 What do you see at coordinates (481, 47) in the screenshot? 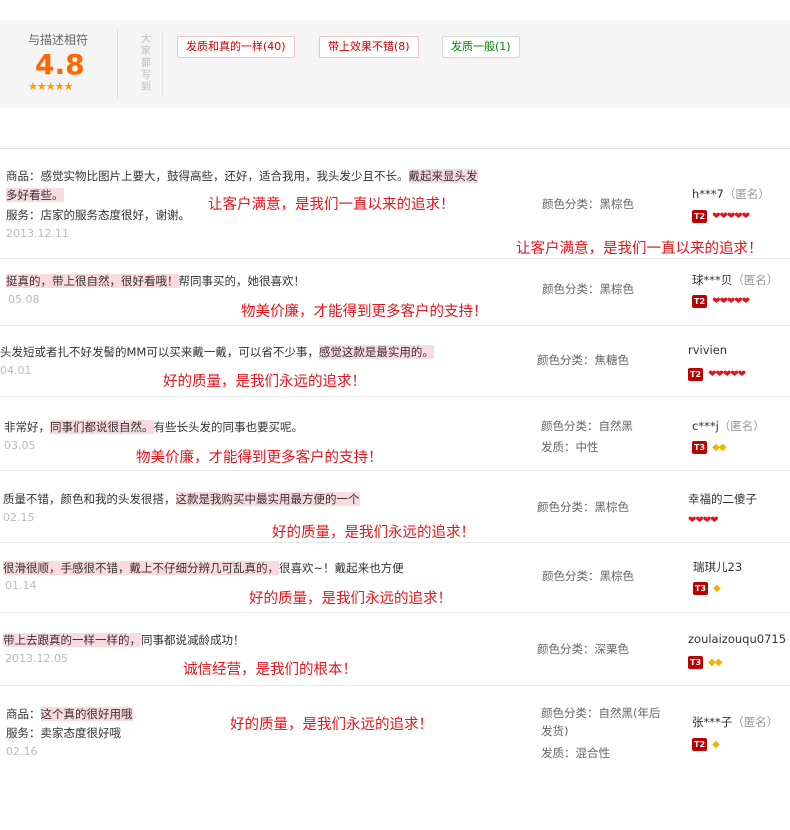
I see `review-tag-hair-average: 发质一般(1)` at bounding box center [481, 47].